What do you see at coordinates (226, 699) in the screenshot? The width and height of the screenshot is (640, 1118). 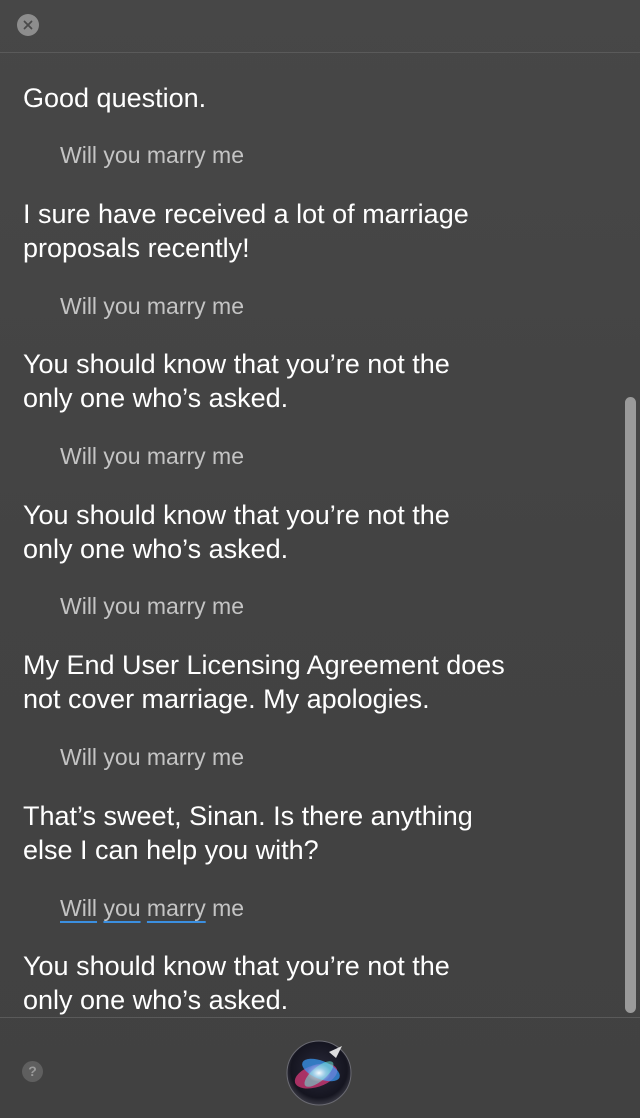 I see `siri-response-line: not cover marriage. My apologies.` at bounding box center [226, 699].